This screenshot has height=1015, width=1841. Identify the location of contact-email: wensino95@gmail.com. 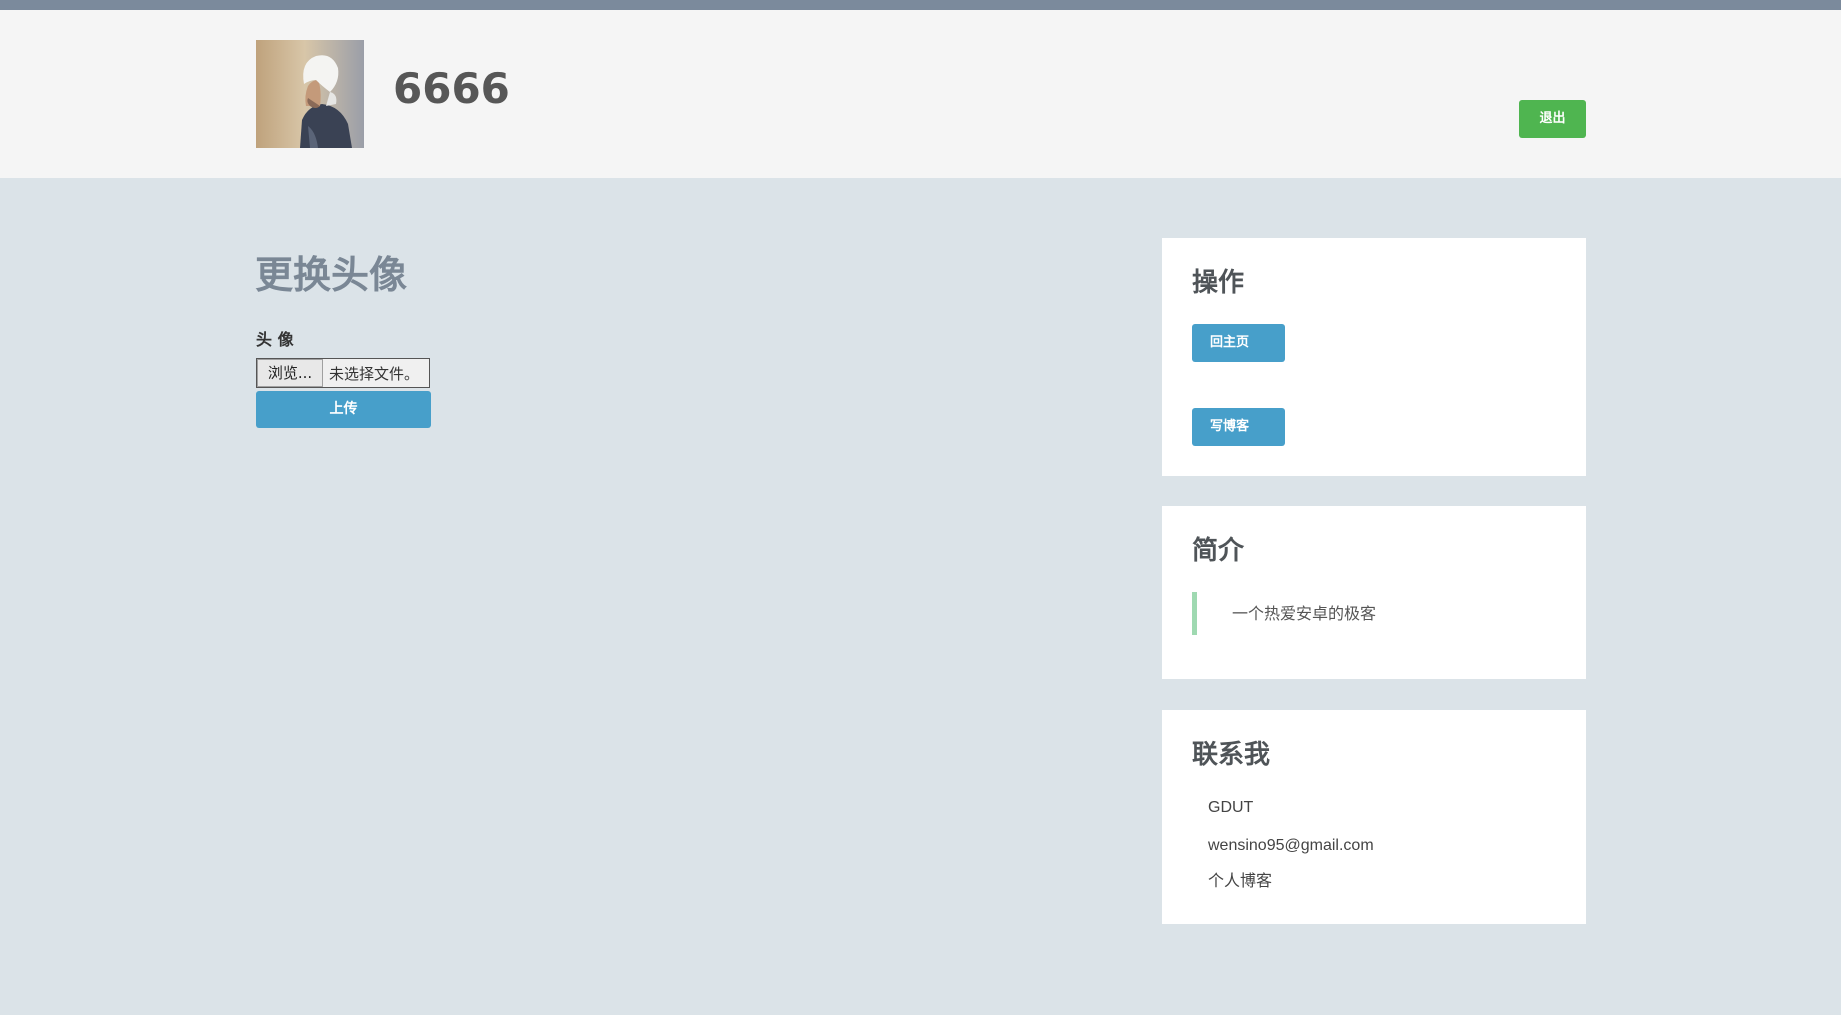
(1291, 846).